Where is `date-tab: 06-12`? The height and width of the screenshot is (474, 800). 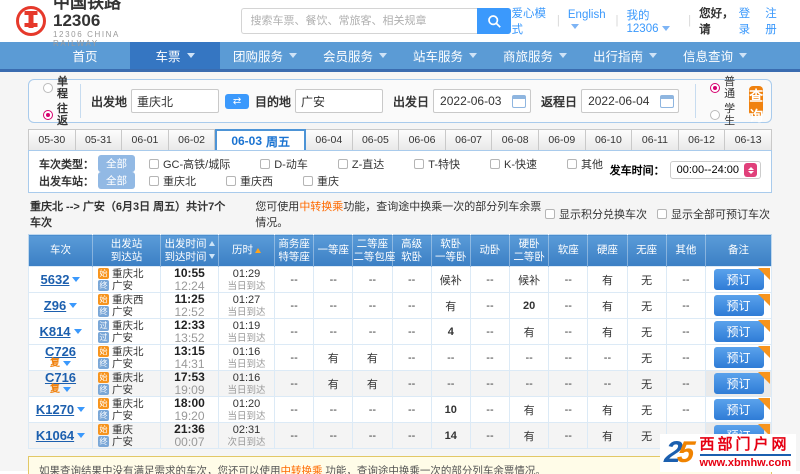 date-tab: 06-12 is located at coordinates (702, 140).